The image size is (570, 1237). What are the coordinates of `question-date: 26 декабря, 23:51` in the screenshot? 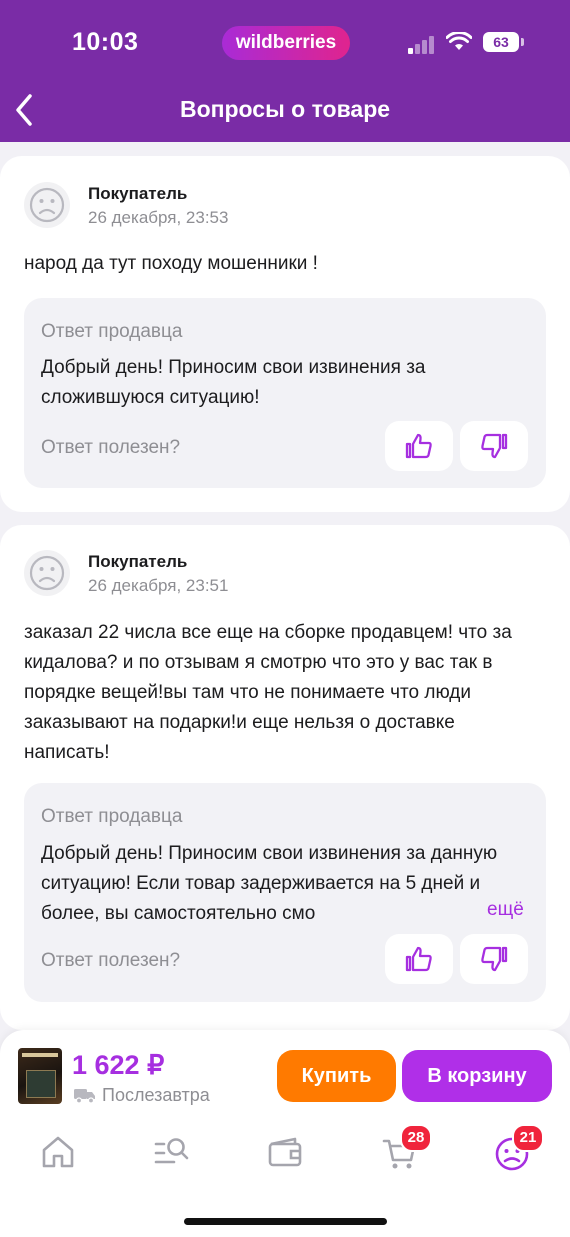 It's located at (158, 585).